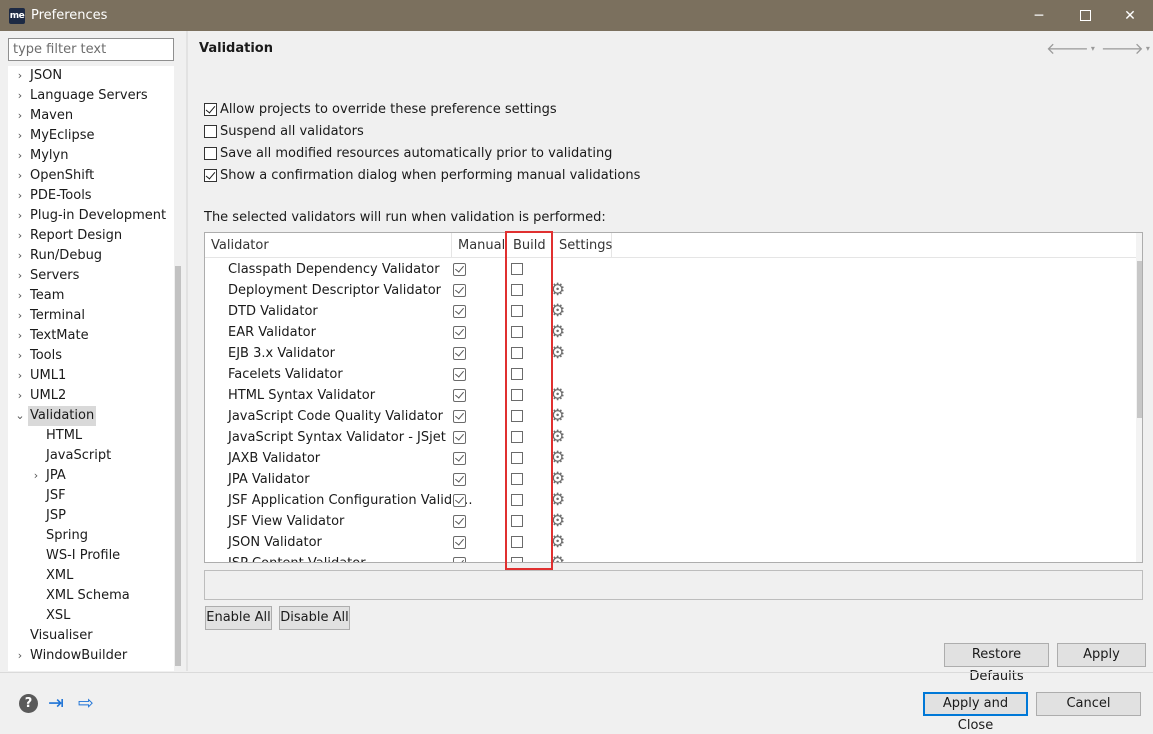 This screenshot has height=734, width=1153. Describe the element at coordinates (238, 618) in the screenshot. I see `enable-all-button: Enable All` at that location.